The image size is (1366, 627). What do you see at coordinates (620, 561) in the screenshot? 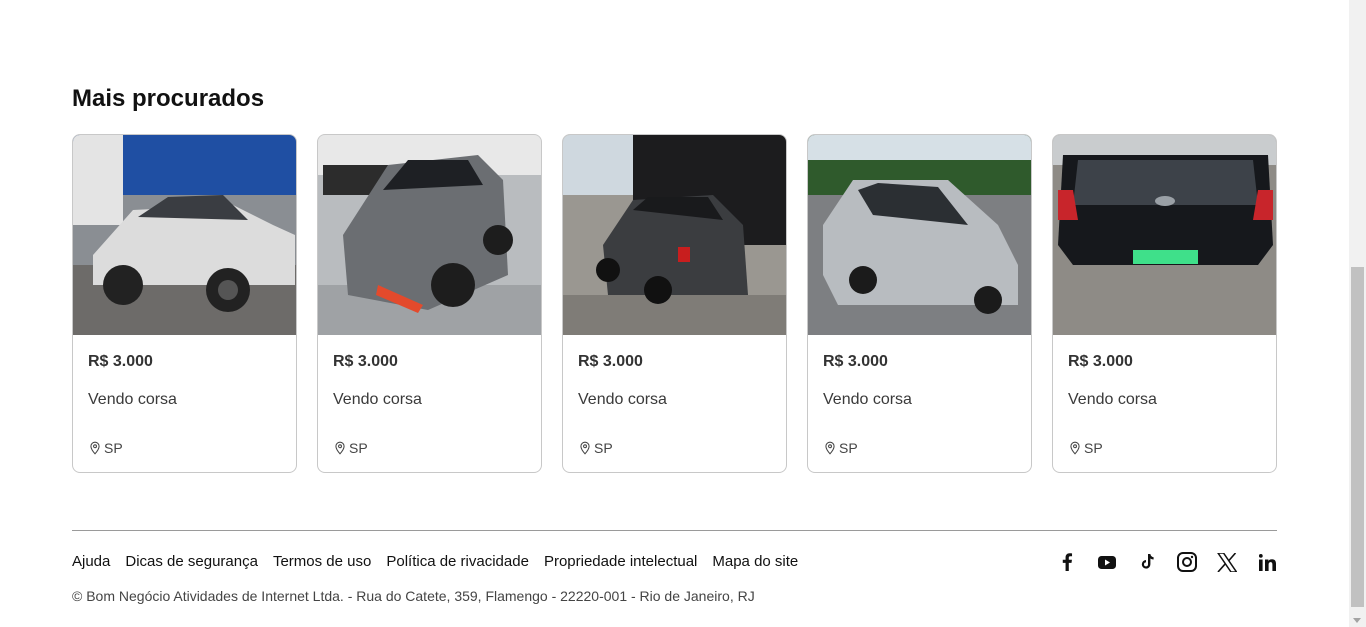
I see `footer-link-intellectual-property: Propriedade intelectual` at bounding box center [620, 561].